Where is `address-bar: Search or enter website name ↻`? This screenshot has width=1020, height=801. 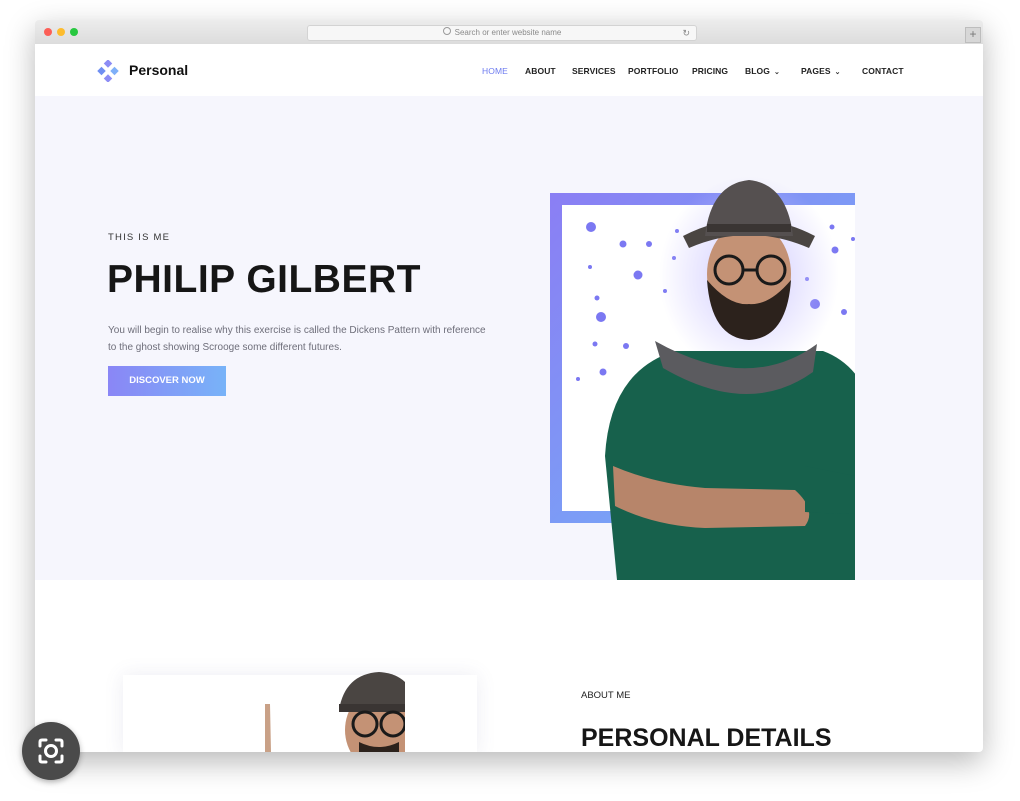 address-bar: Search or enter website name ↻ is located at coordinates (502, 33).